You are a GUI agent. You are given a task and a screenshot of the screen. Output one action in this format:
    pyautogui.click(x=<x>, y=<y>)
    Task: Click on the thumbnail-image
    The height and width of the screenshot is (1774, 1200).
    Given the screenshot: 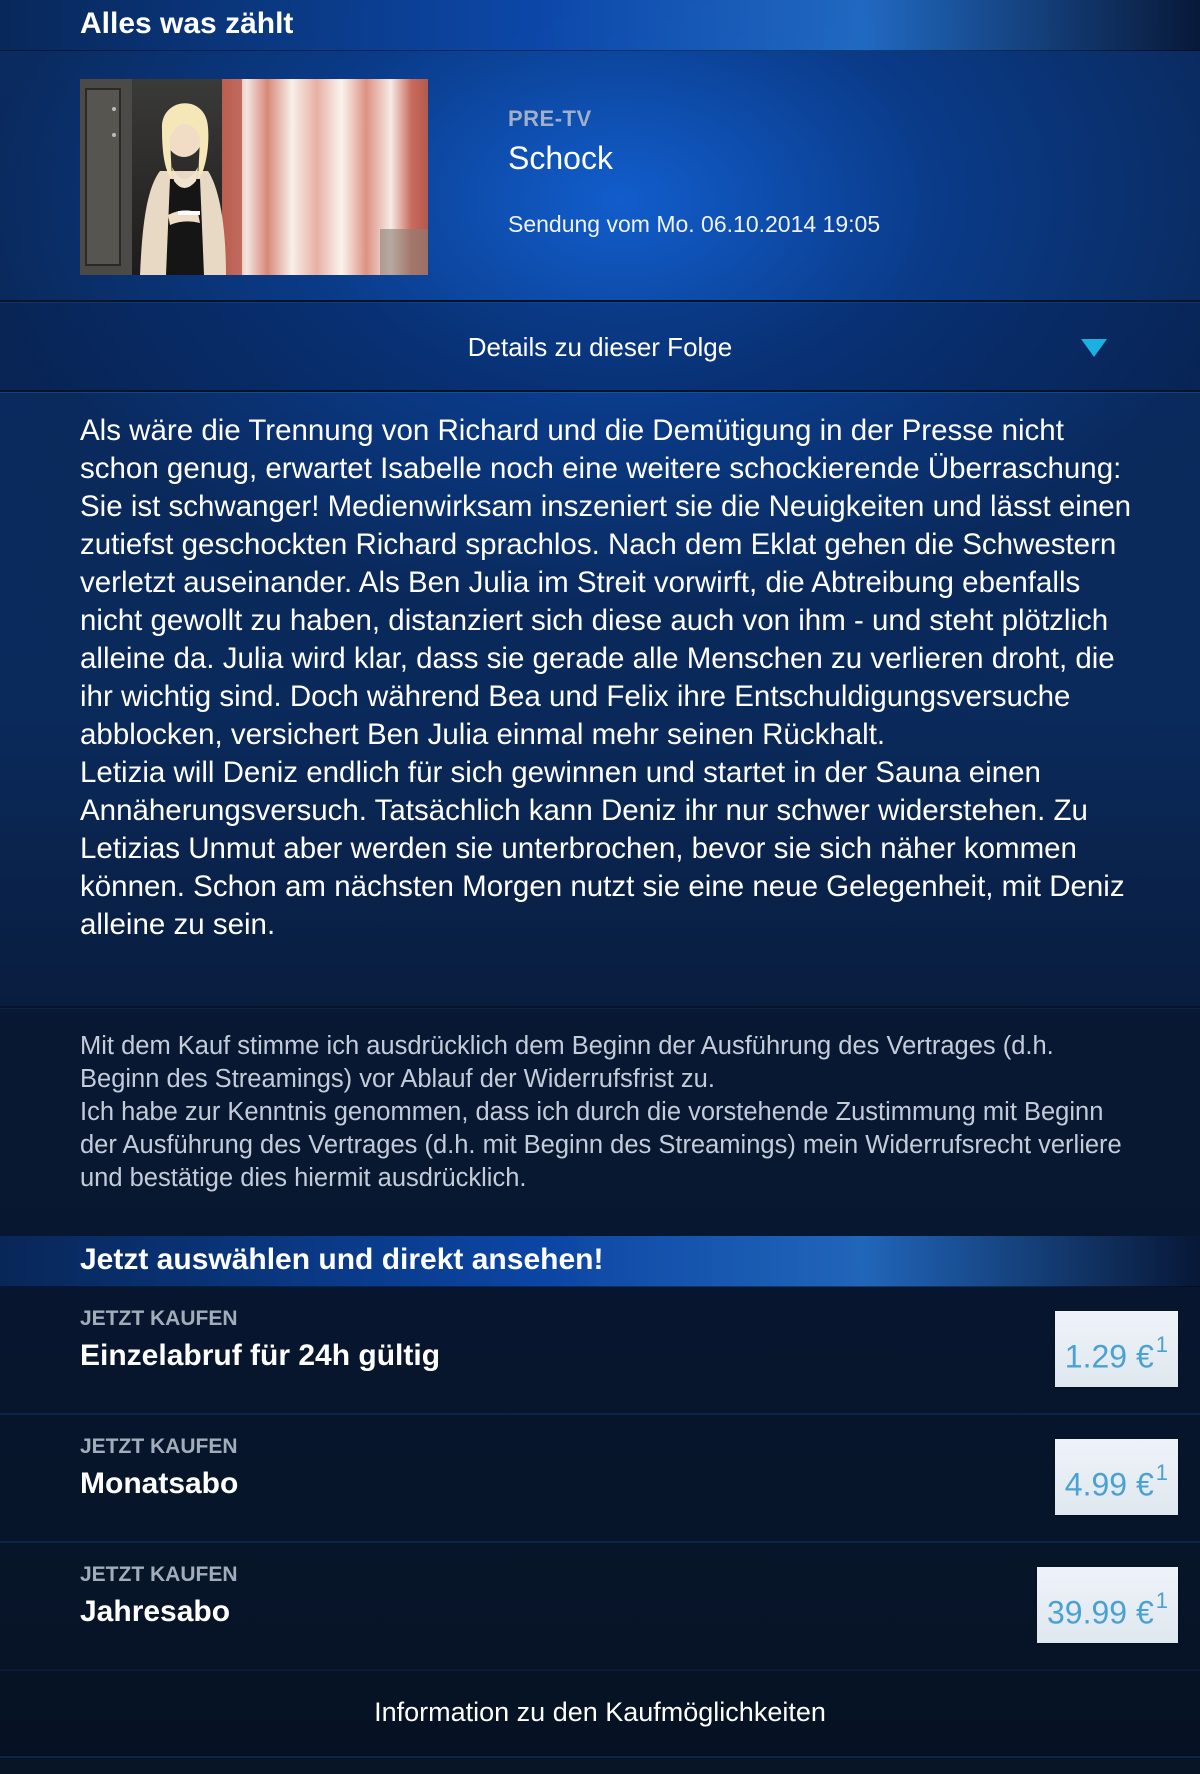 What is the action you would take?
    pyautogui.click(x=254, y=177)
    